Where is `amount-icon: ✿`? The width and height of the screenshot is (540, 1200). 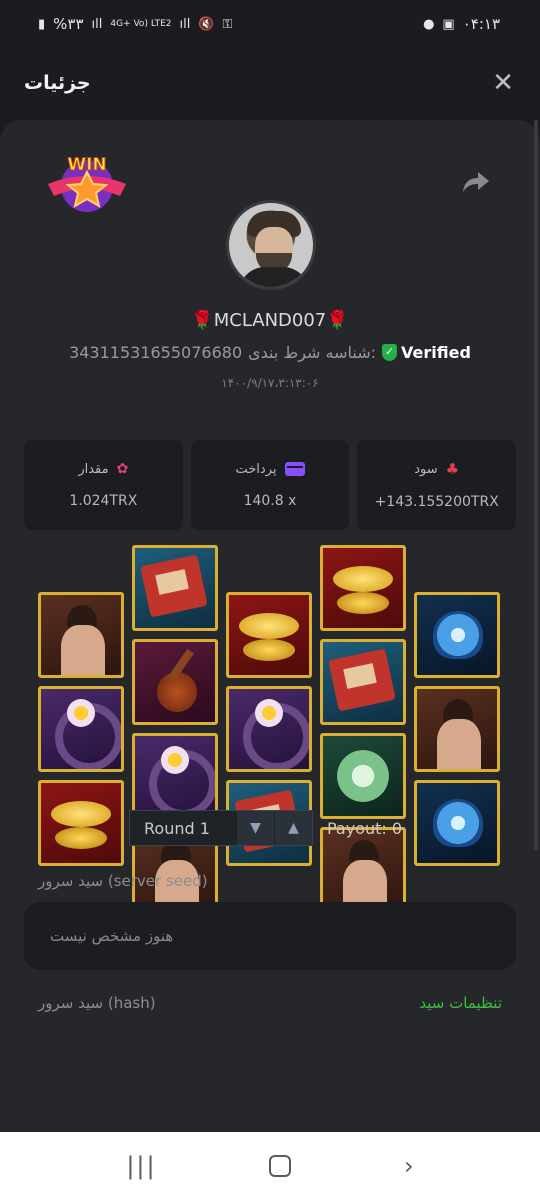
amount-icon: ✿ is located at coordinates (122, 469).